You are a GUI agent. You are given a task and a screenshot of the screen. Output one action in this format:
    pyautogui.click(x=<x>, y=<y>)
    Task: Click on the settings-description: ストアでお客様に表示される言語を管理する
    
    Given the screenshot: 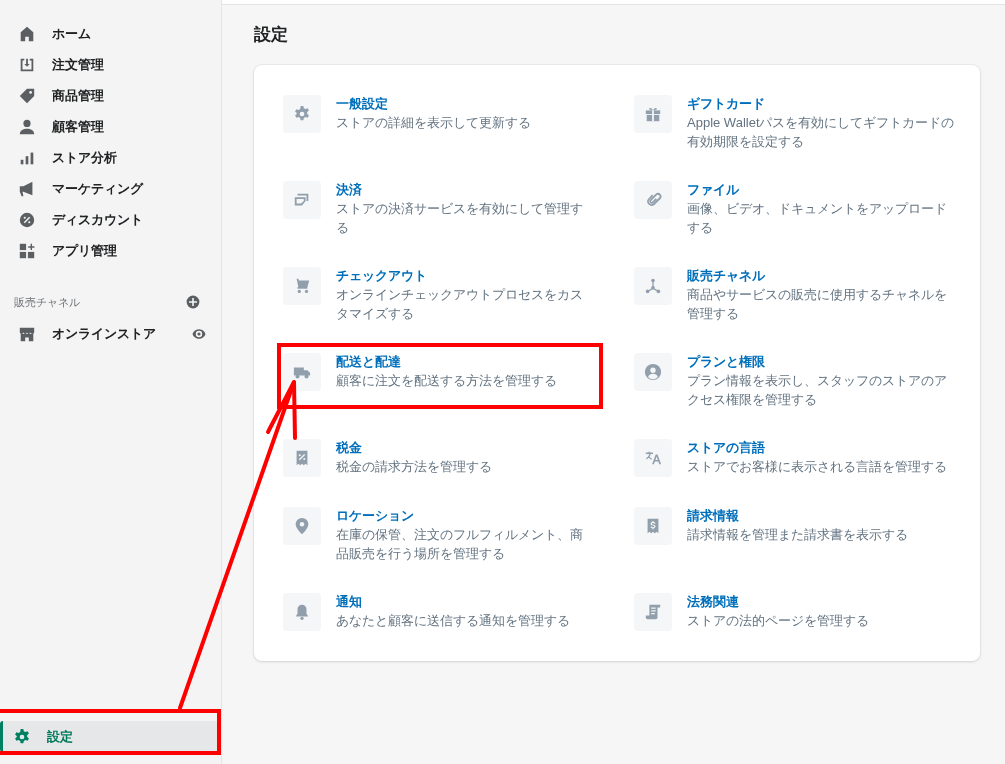 What is the action you would take?
    pyautogui.click(x=817, y=467)
    